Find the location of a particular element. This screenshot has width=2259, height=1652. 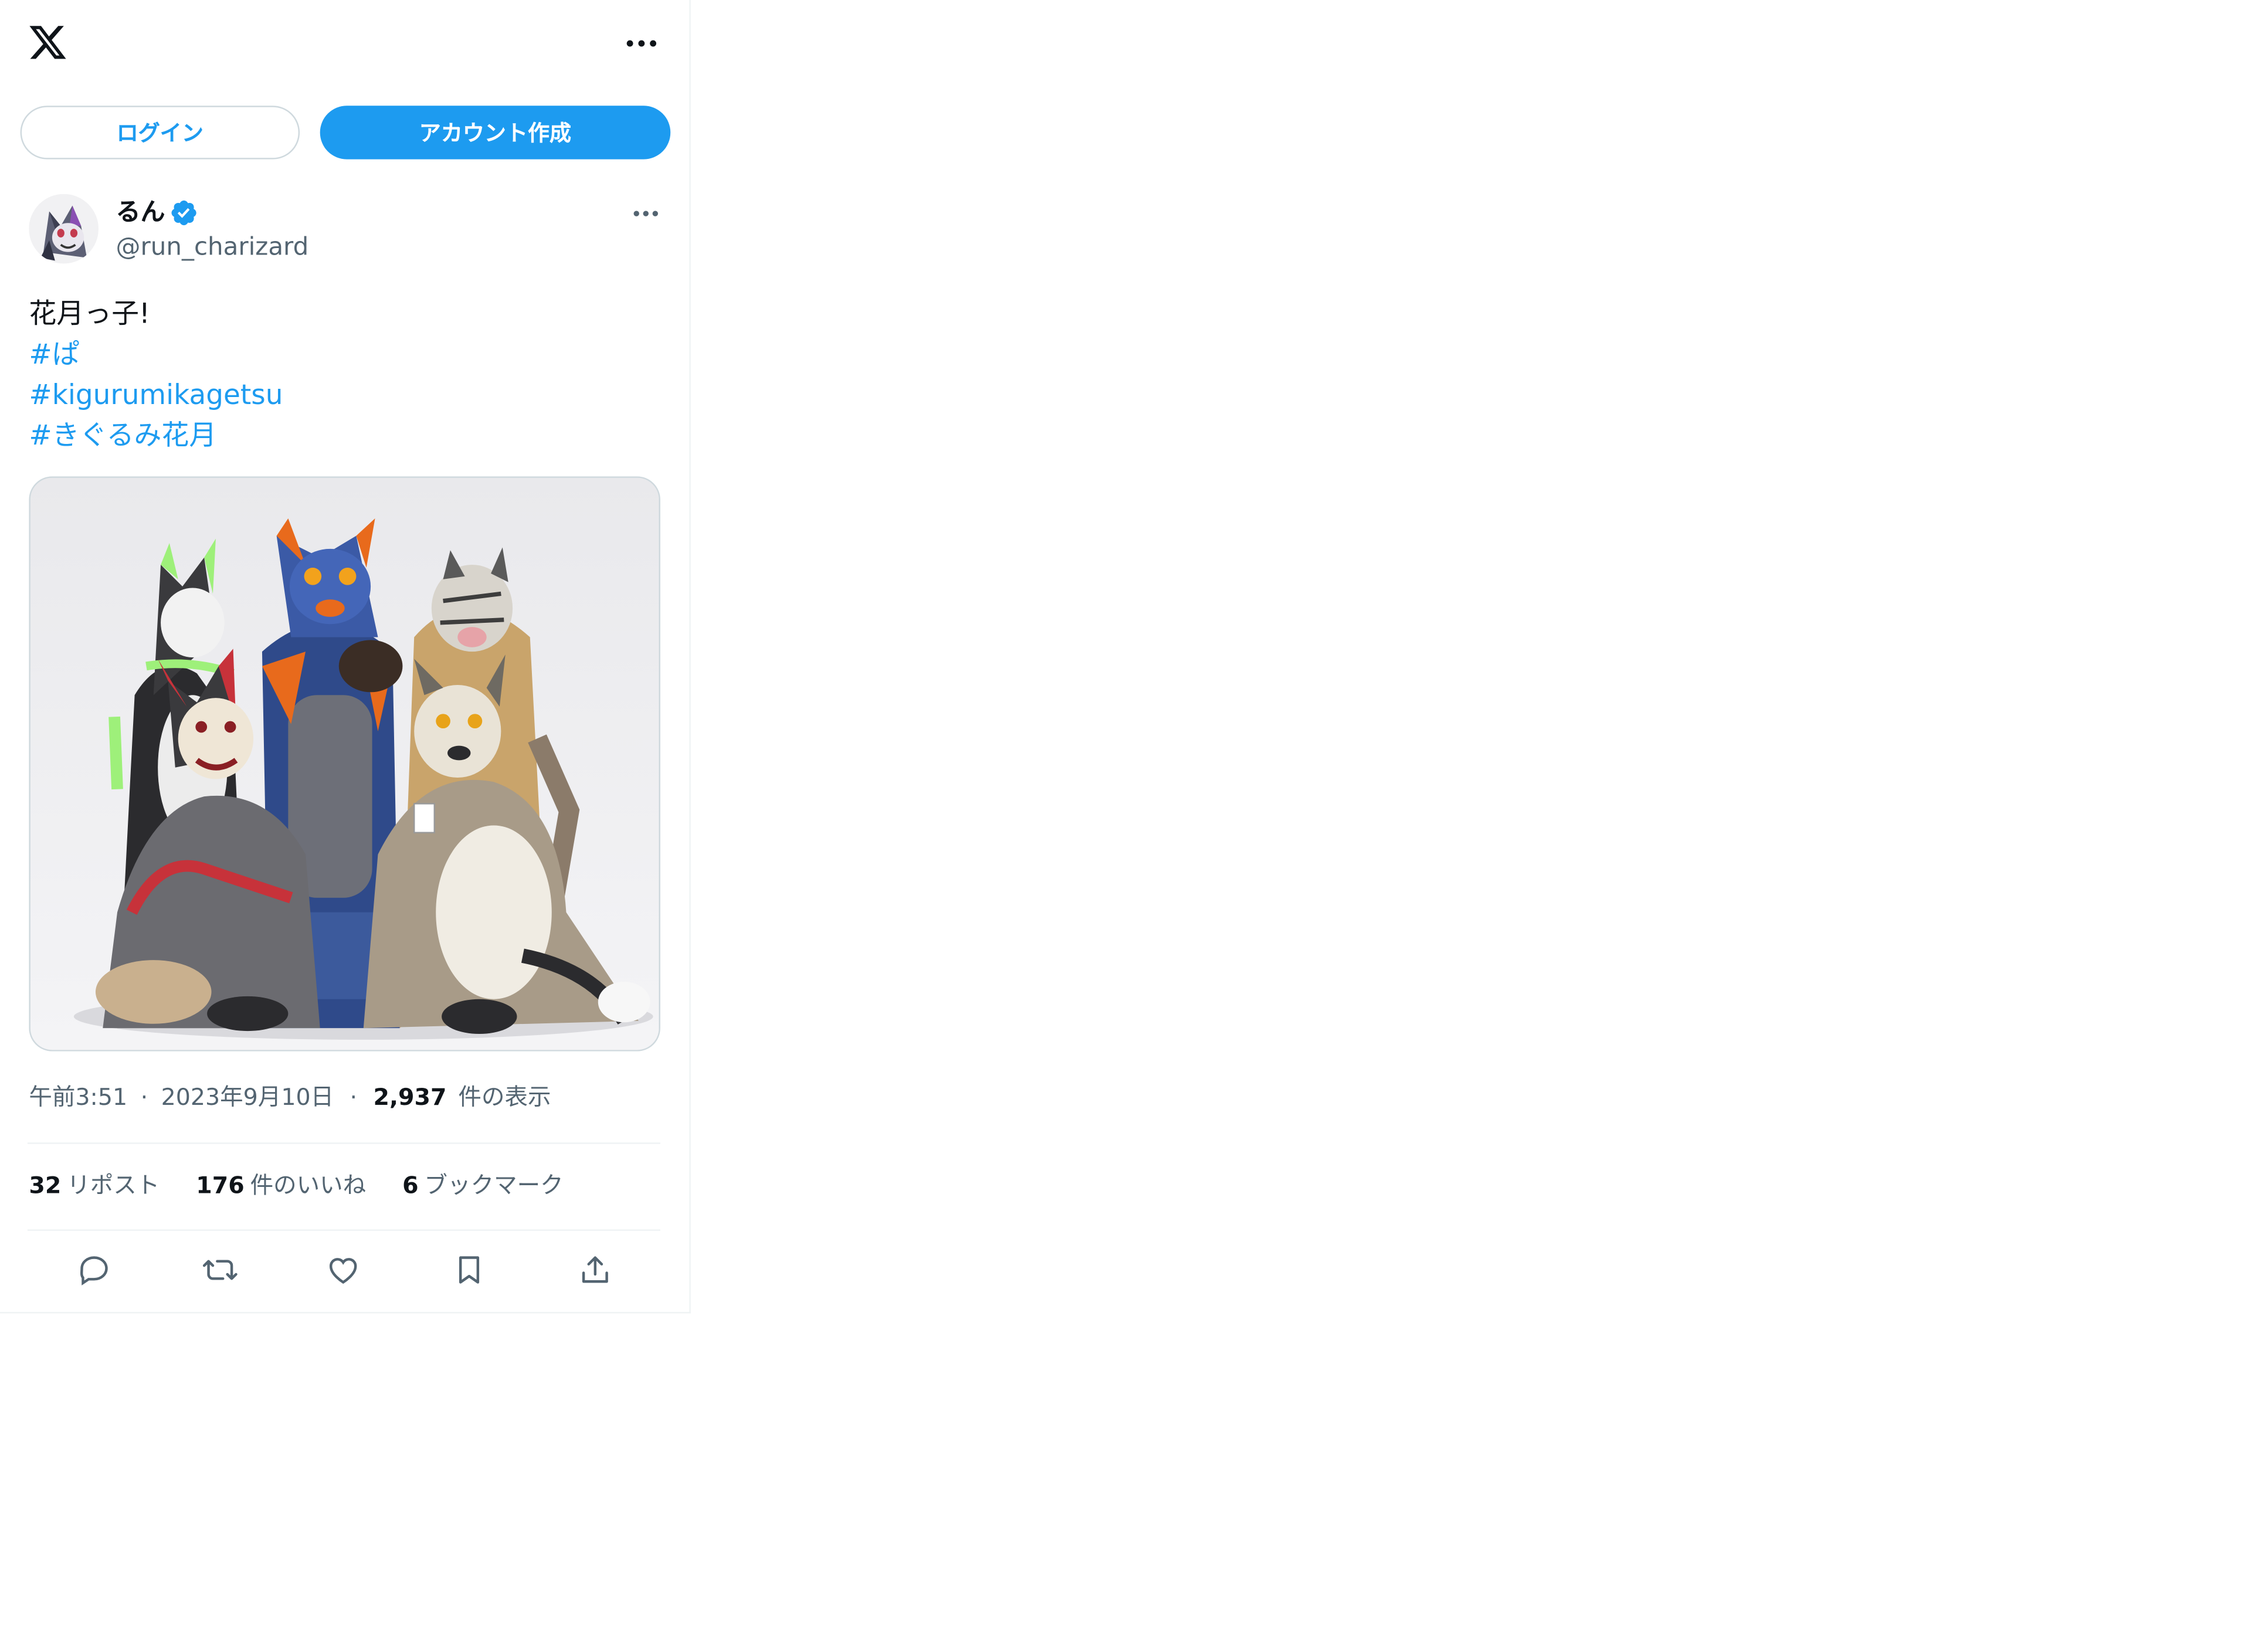

views-label: 件の表示 is located at coordinates (505, 1097).